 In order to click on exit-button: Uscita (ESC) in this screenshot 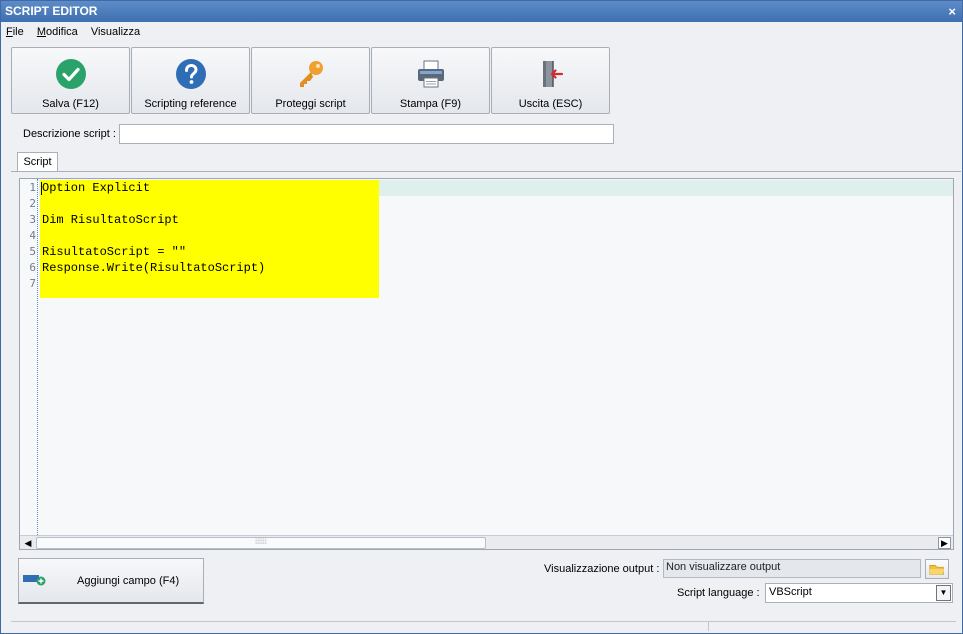, I will do `click(550, 80)`.